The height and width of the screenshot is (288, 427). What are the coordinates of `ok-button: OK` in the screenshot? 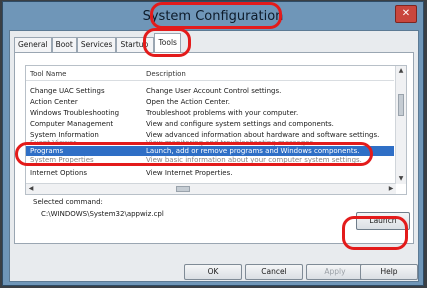 It's located at (213, 272).